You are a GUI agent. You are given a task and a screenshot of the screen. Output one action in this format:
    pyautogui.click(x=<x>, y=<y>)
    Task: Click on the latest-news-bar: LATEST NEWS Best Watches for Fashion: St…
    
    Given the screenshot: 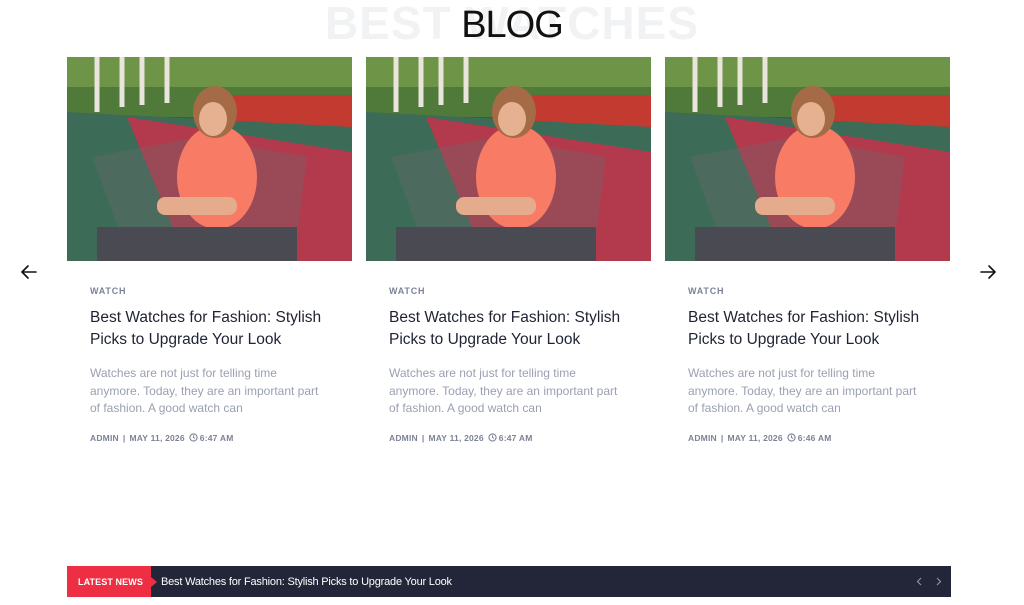 What is the action you would take?
    pyautogui.click(x=509, y=581)
    